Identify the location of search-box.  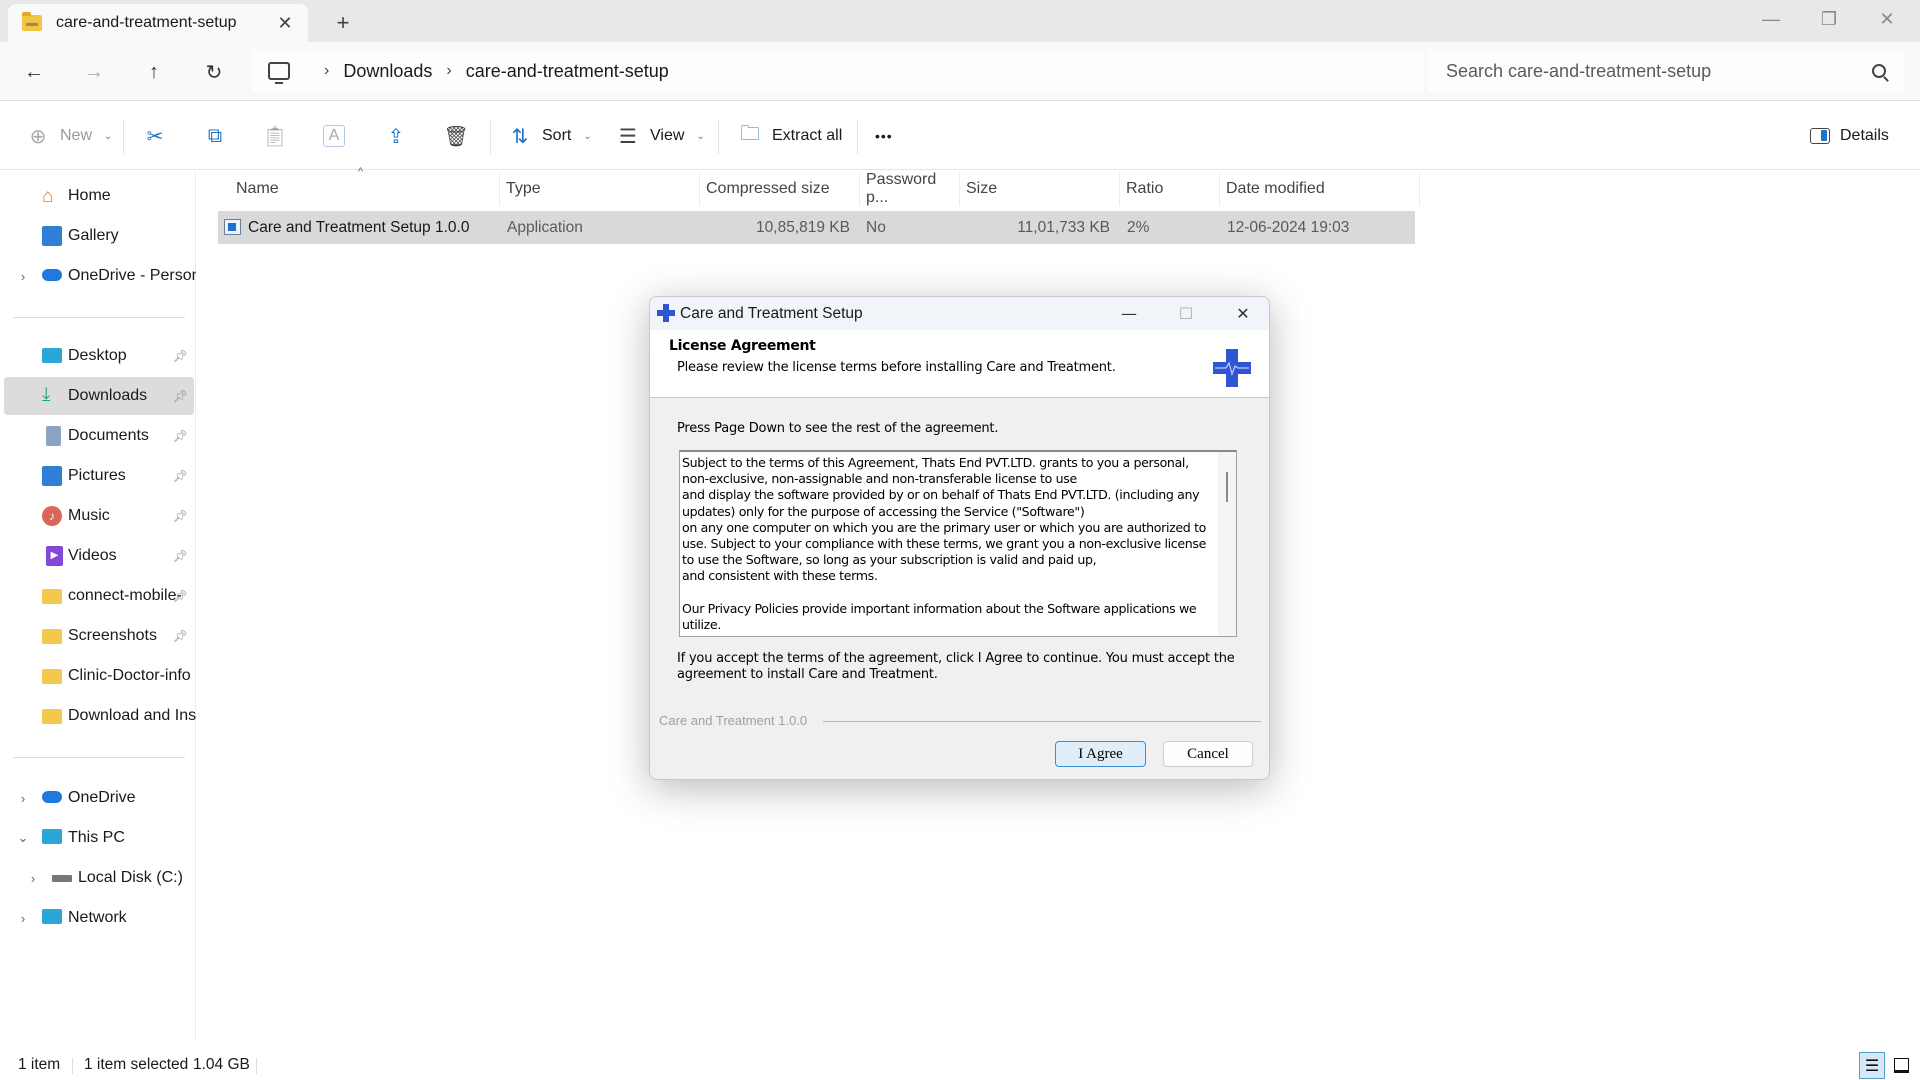
(1666, 71).